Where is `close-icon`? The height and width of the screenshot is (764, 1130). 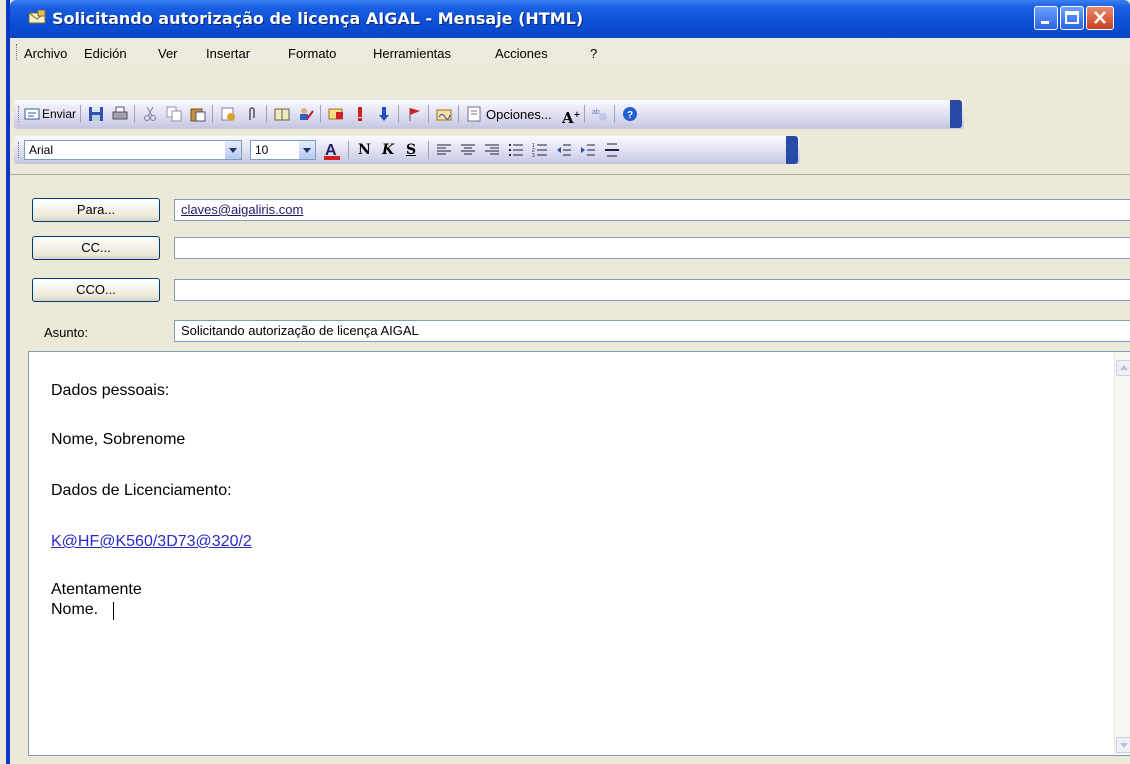 close-icon is located at coordinates (1100, 18).